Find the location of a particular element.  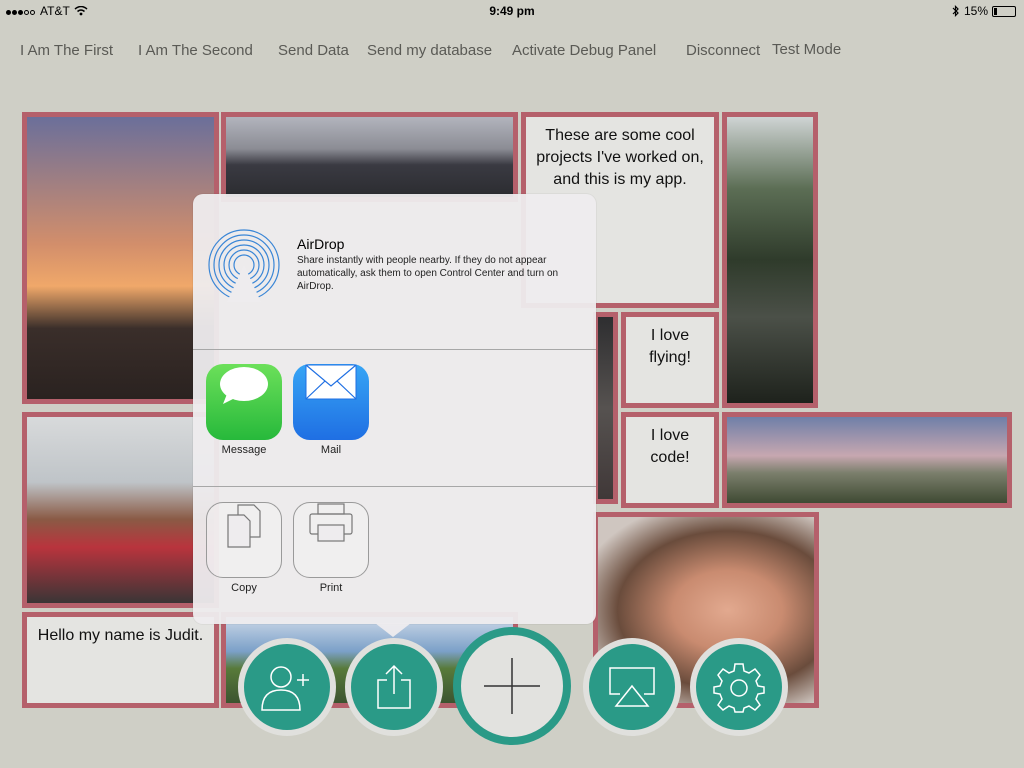

share-copy-button: Copy is located at coordinates (244, 548).